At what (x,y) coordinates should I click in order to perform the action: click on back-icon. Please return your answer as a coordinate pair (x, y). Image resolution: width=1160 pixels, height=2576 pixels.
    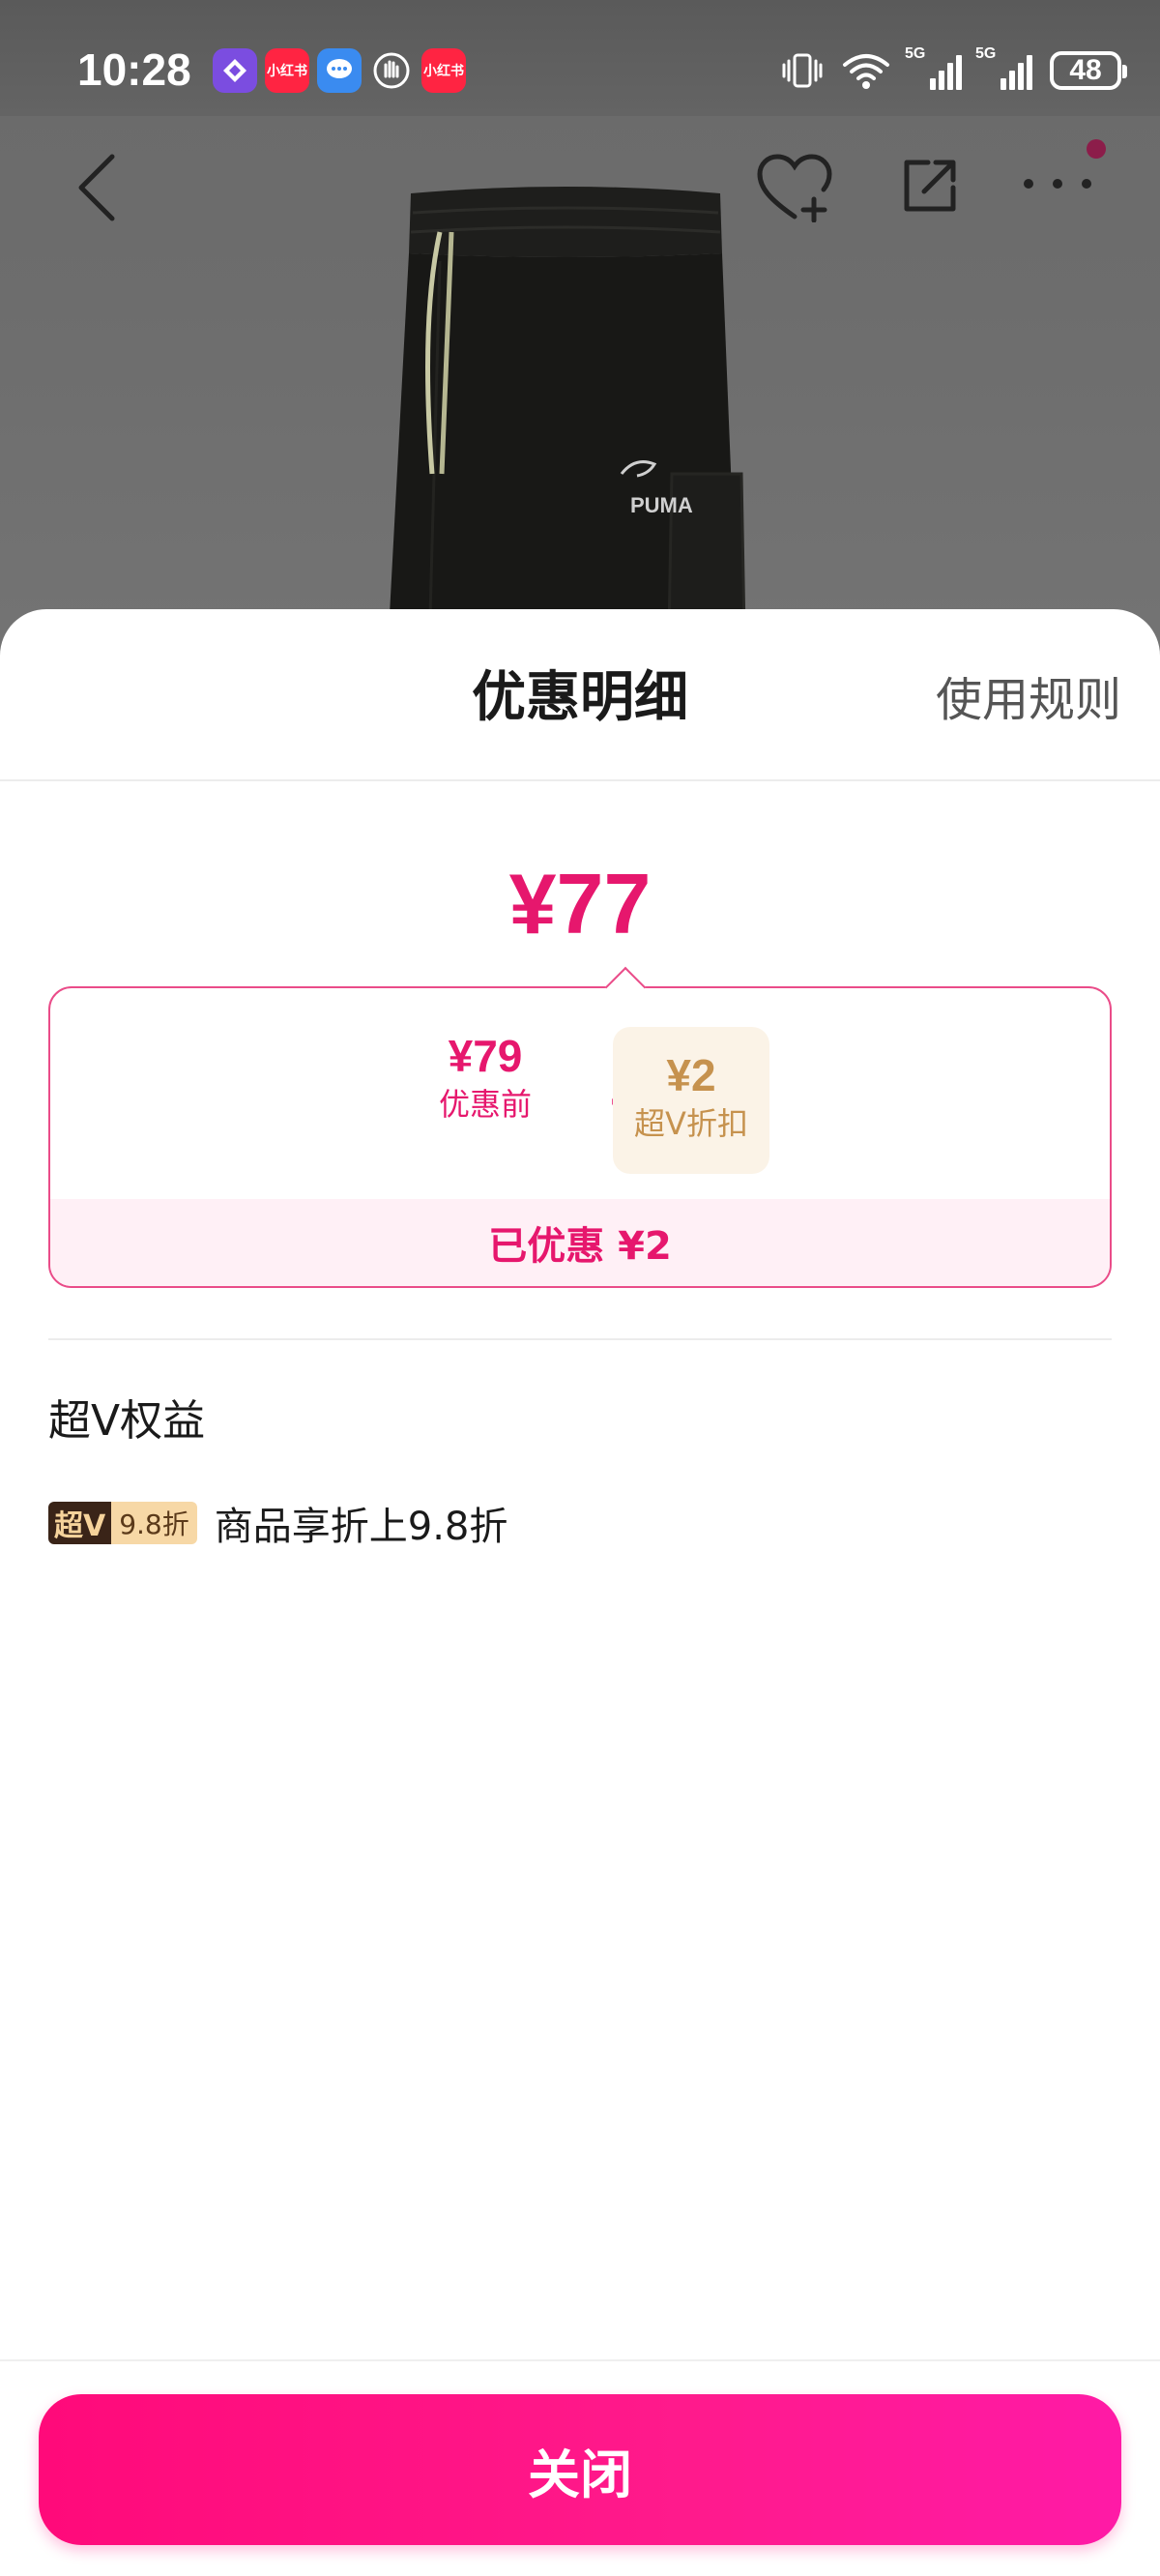
    Looking at the image, I should click on (96, 187).